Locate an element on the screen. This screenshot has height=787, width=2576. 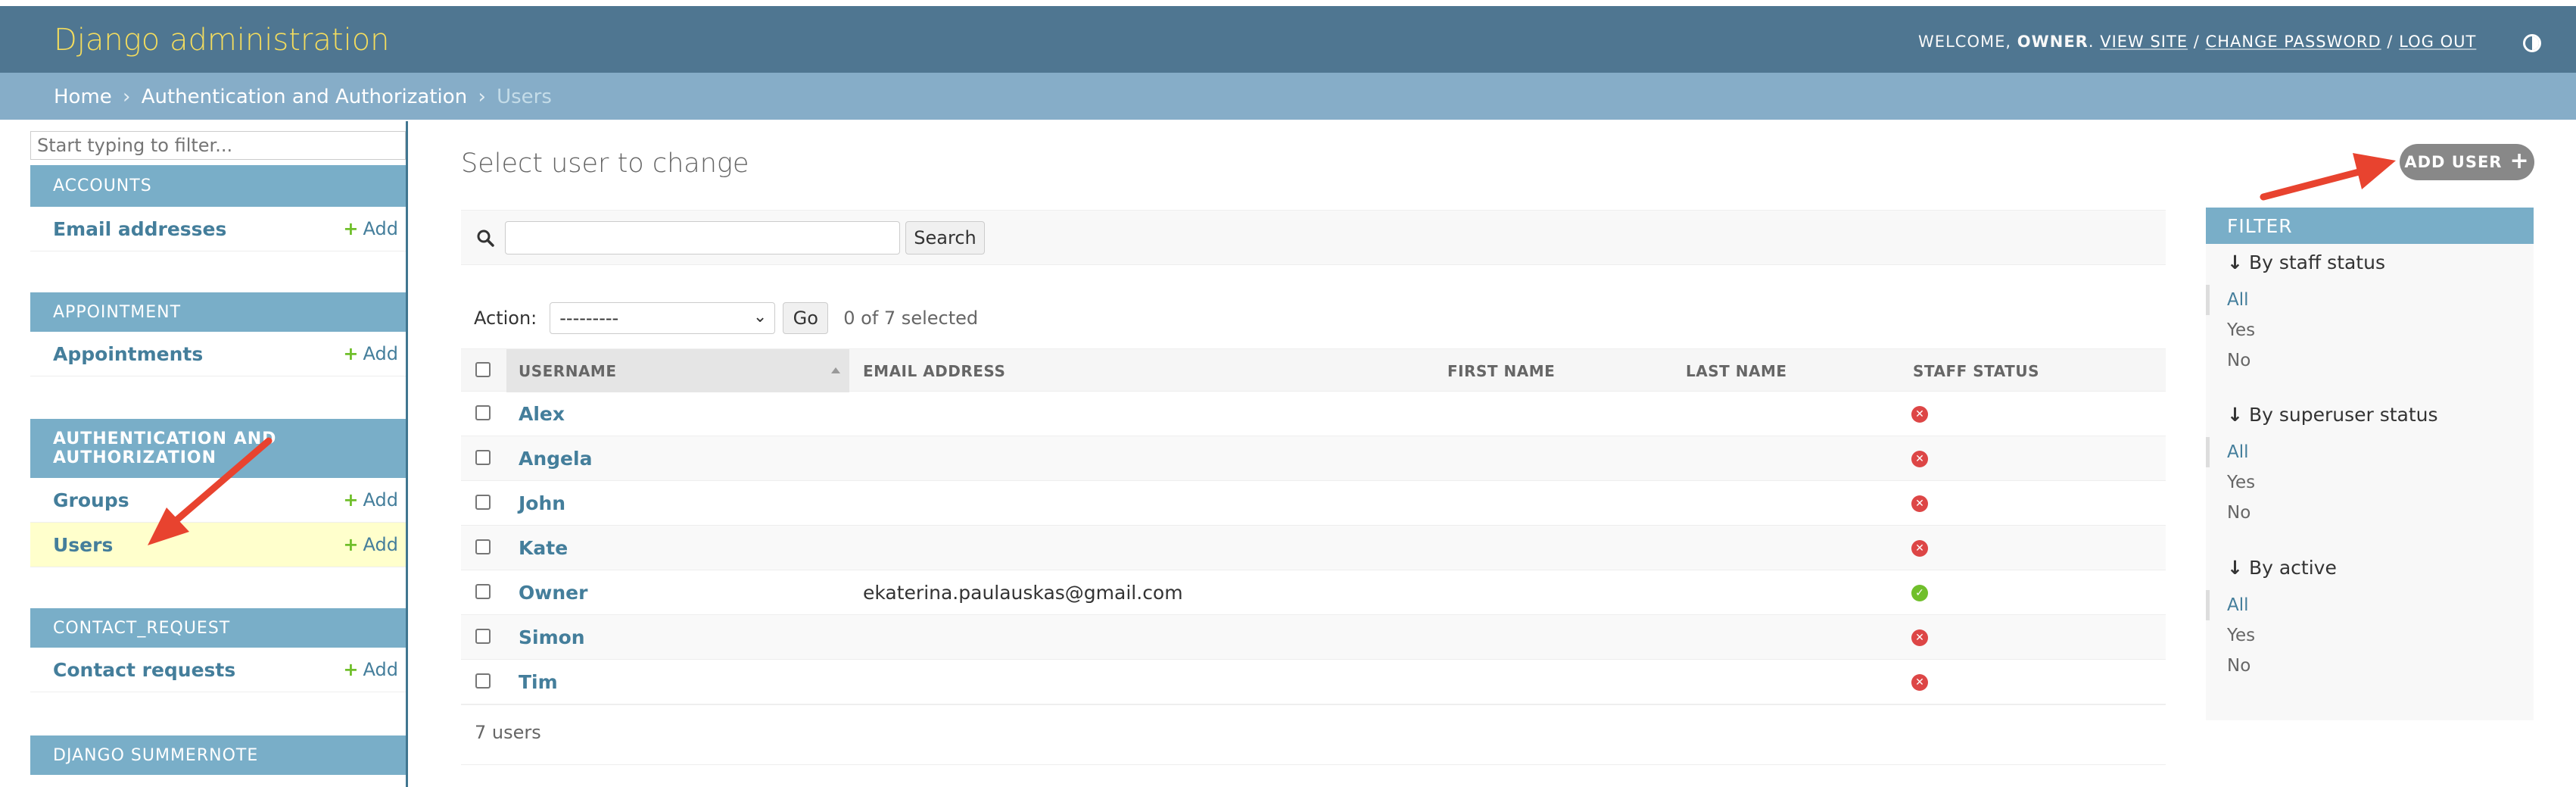
username-cell: Alex is located at coordinates (542, 414).